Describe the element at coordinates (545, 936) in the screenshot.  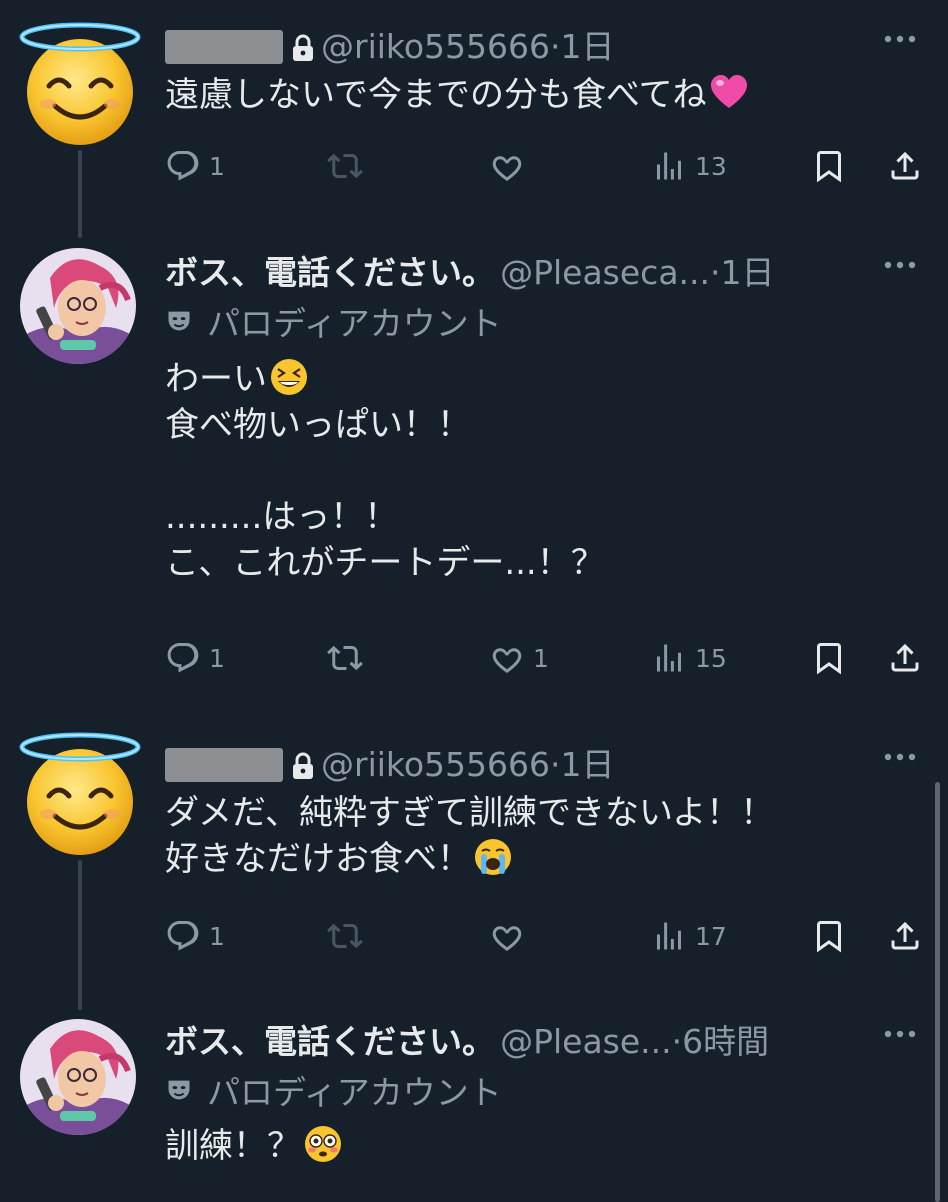
I see `action-bar: 1 17` at that location.